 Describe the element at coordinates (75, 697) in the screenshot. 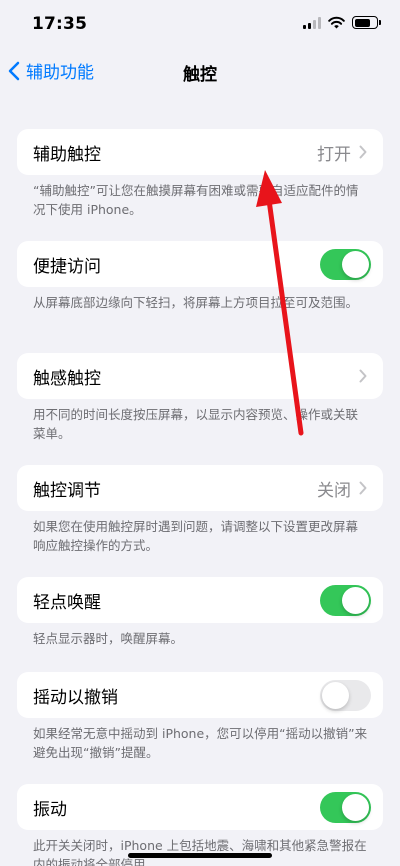

I see `row-label: 摇动以撤销` at that location.